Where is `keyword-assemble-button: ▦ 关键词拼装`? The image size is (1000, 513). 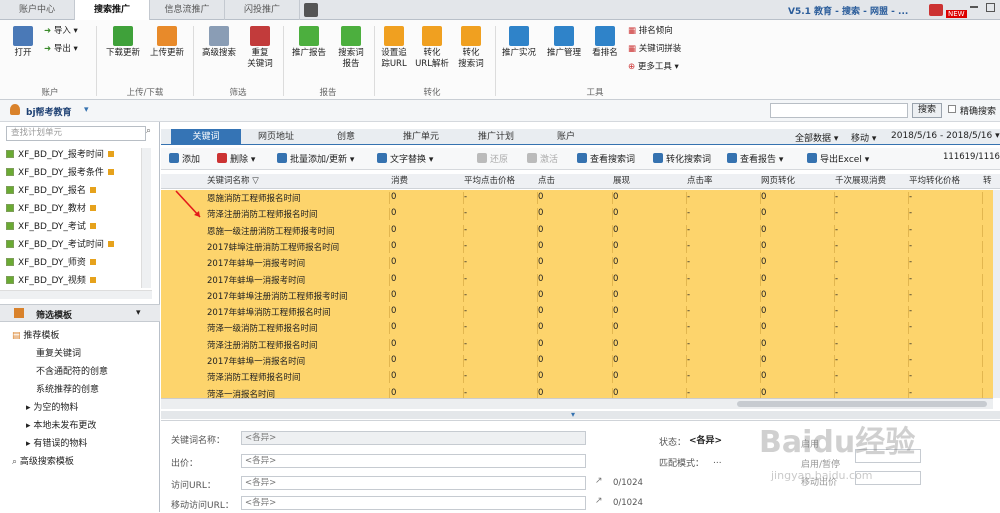
keyword-assemble-button: ▦ 关键词拼装 is located at coordinates (661, 49).